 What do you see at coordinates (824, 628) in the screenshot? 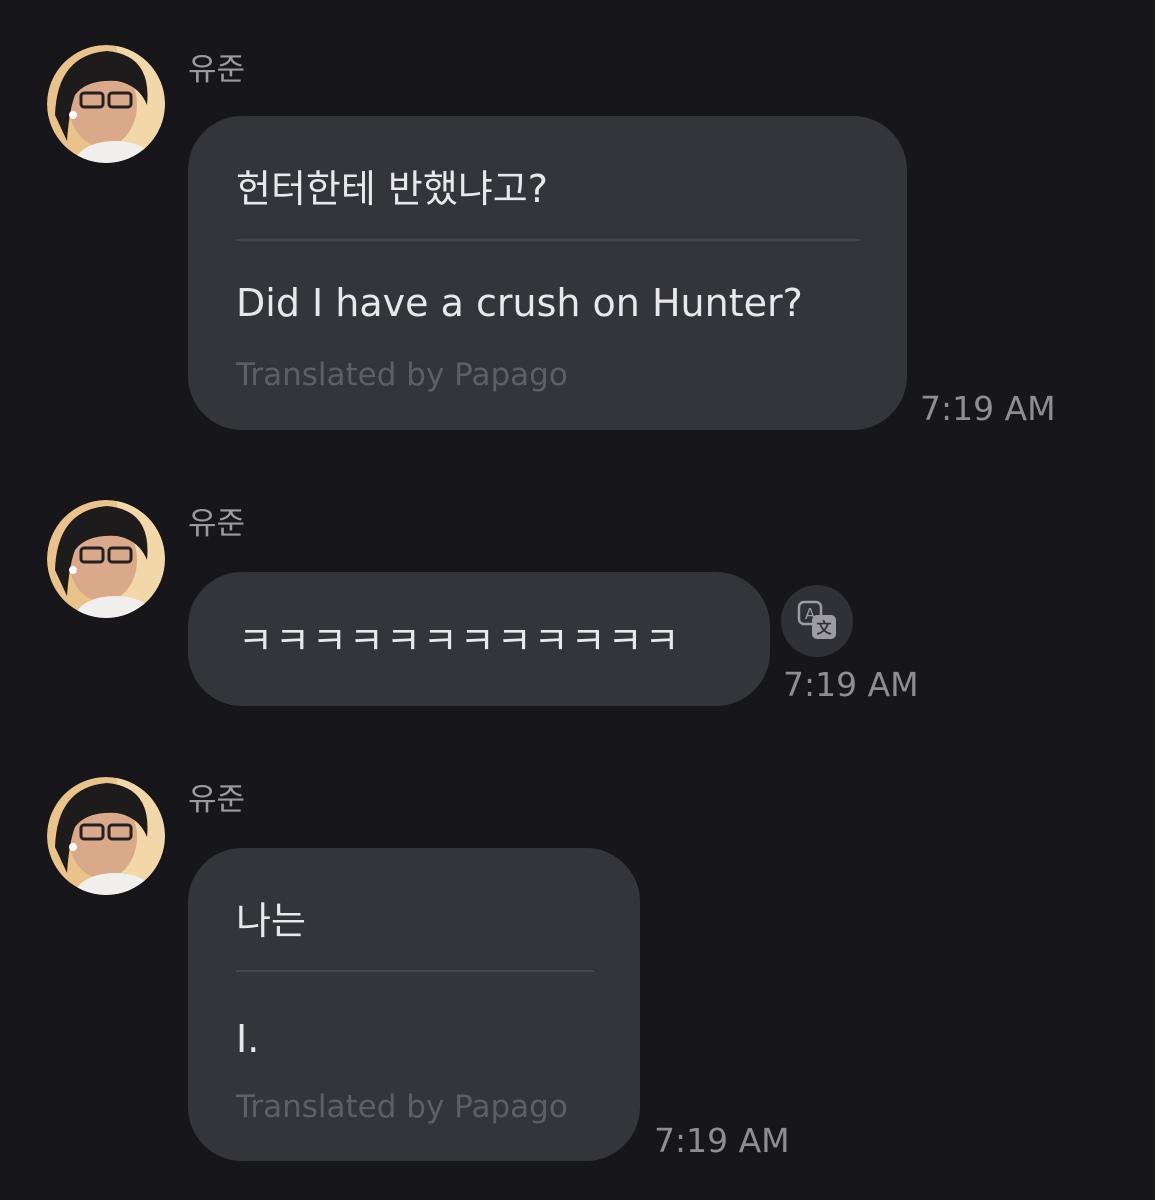
I see `svg-text: 文` at bounding box center [824, 628].